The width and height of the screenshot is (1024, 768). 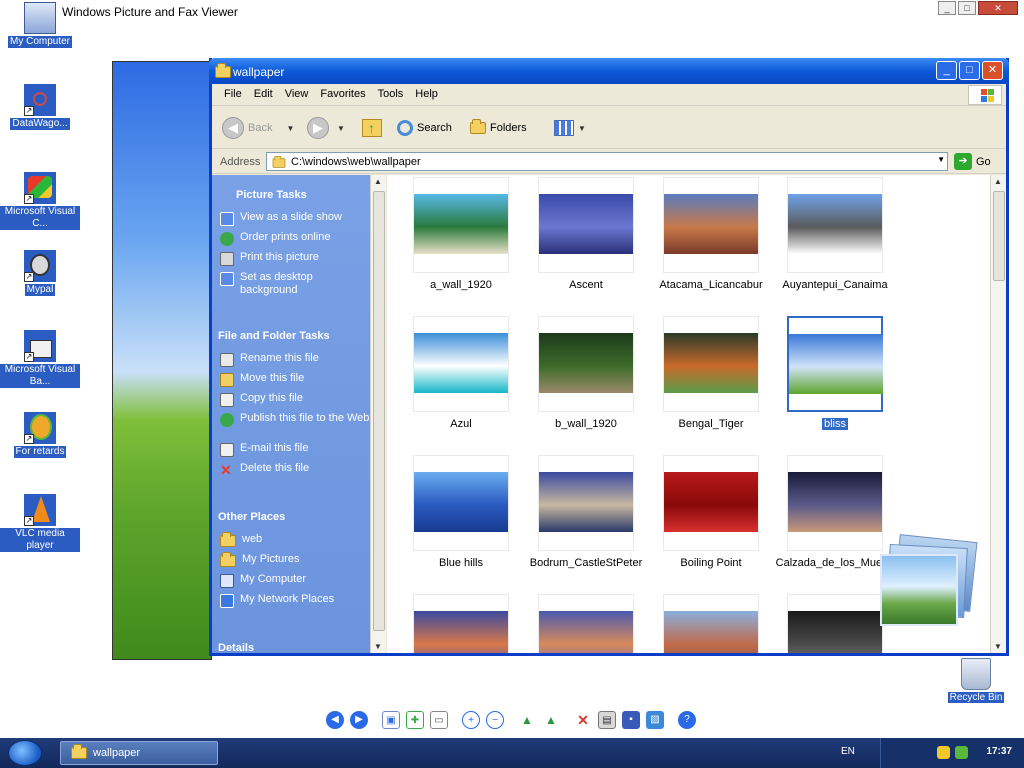 I want to click on file-thumbnail: Atacama_Licancabur, so click(x=722, y=244).